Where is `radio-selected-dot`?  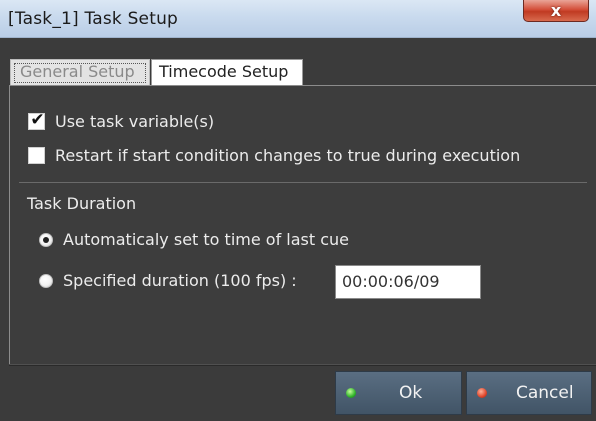
radio-selected-dot is located at coordinates (46, 239).